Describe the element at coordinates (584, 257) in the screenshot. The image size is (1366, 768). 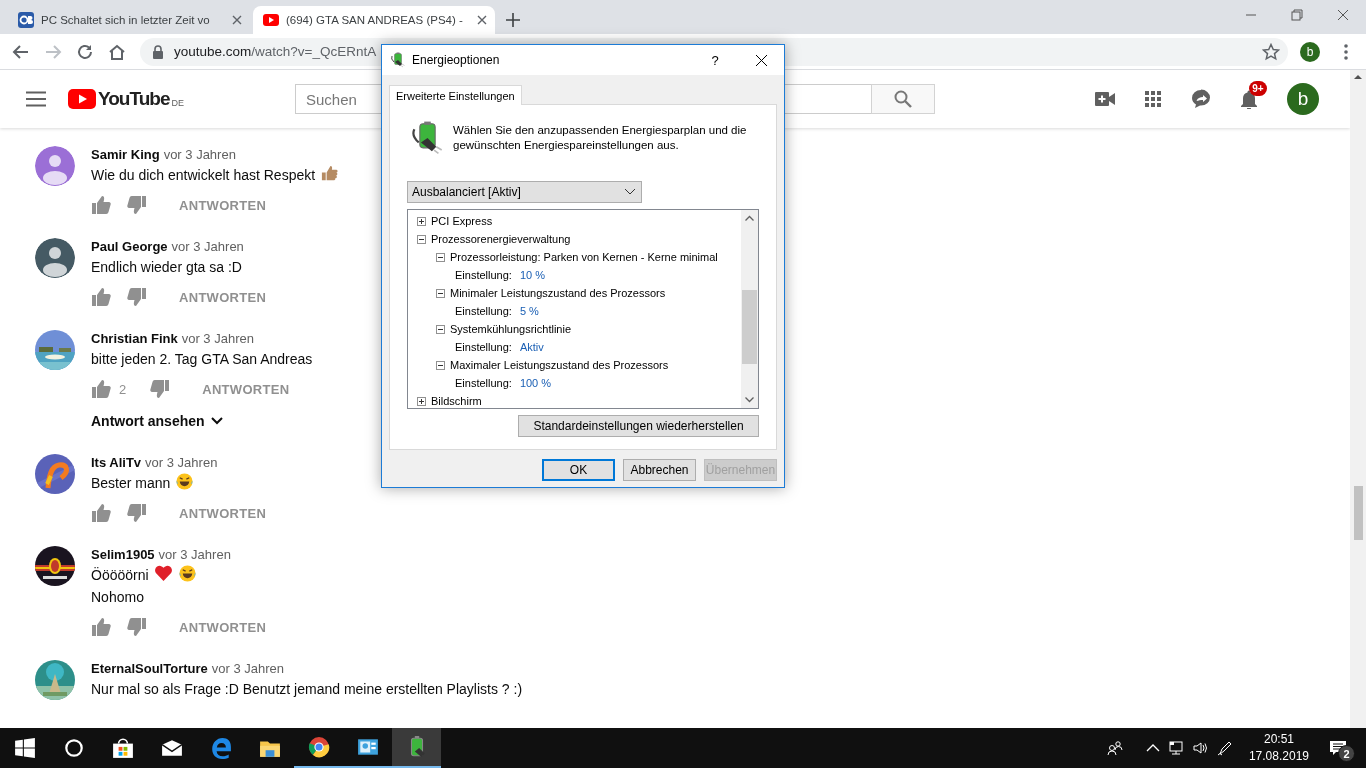
I see `tree-item: Prozessorleistung: Parken von Kernen - Kerne minimal` at that location.